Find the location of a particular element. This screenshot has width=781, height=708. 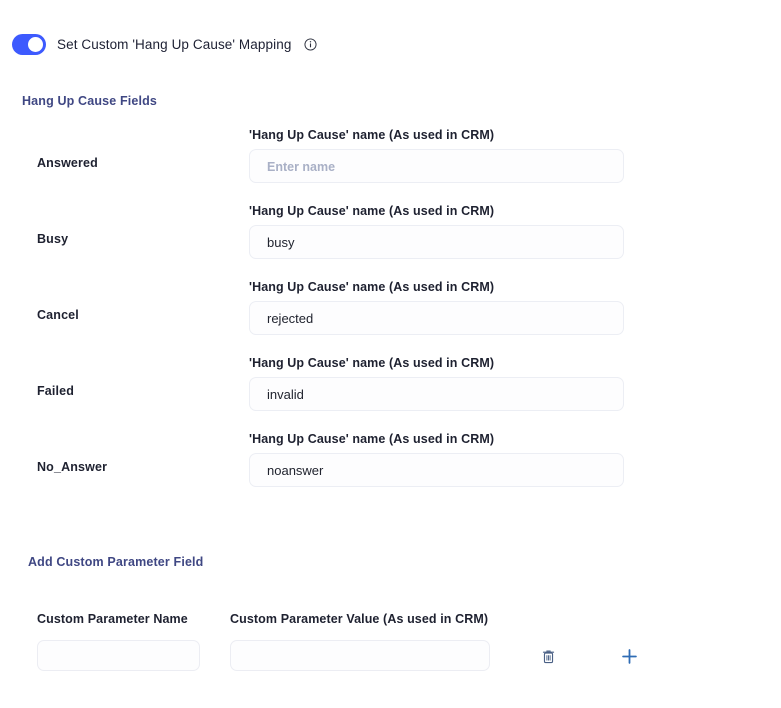

custom-parameter-value-header: Custom Parameter Value (As used in CRM) is located at coordinates (359, 619).